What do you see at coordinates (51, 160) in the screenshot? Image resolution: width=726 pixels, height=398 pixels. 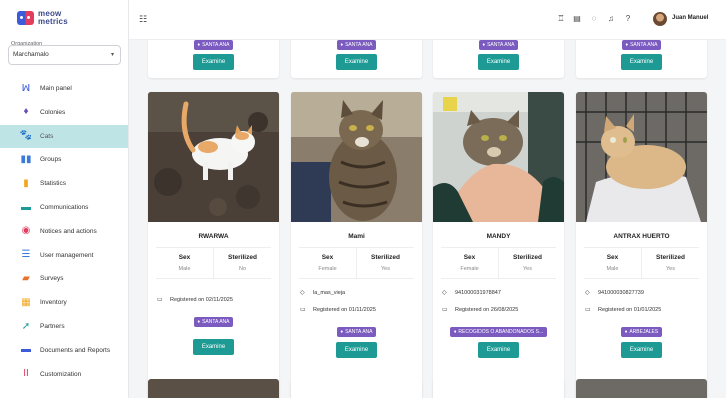 I see `sidebar-item-label: Groups` at bounding box center [51, 160].